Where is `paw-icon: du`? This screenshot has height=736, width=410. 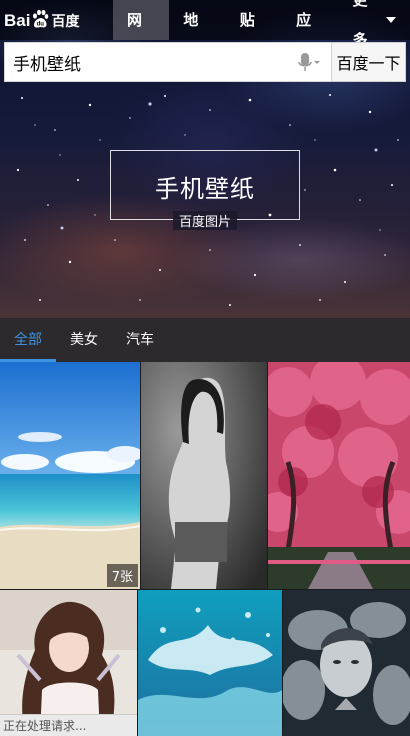 paw-icon: du is located at coordinates (40, 21).